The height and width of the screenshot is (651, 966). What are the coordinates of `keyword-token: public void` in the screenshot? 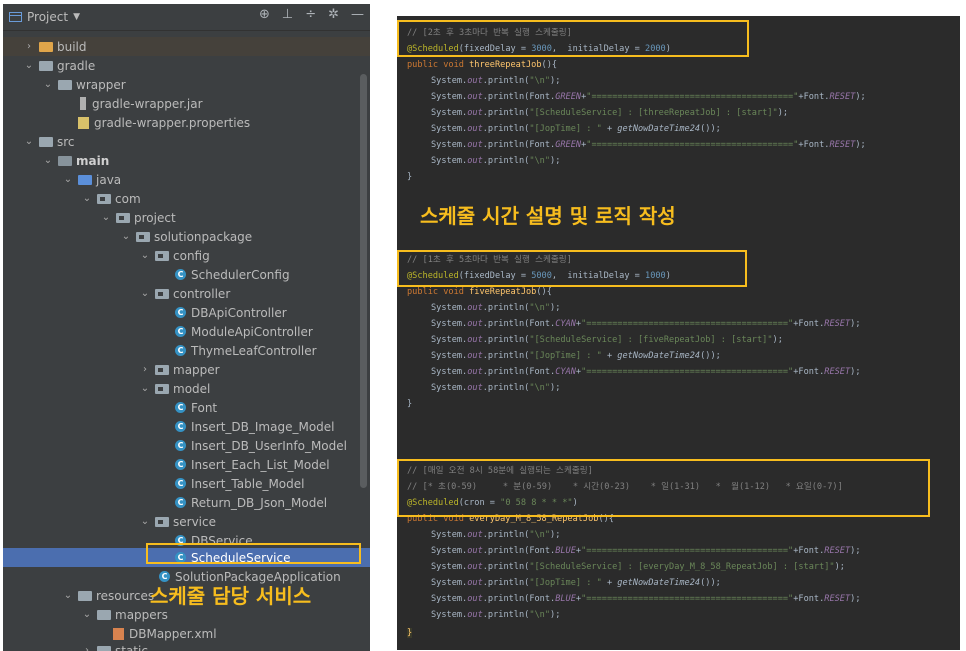 It's located at (438, 292).